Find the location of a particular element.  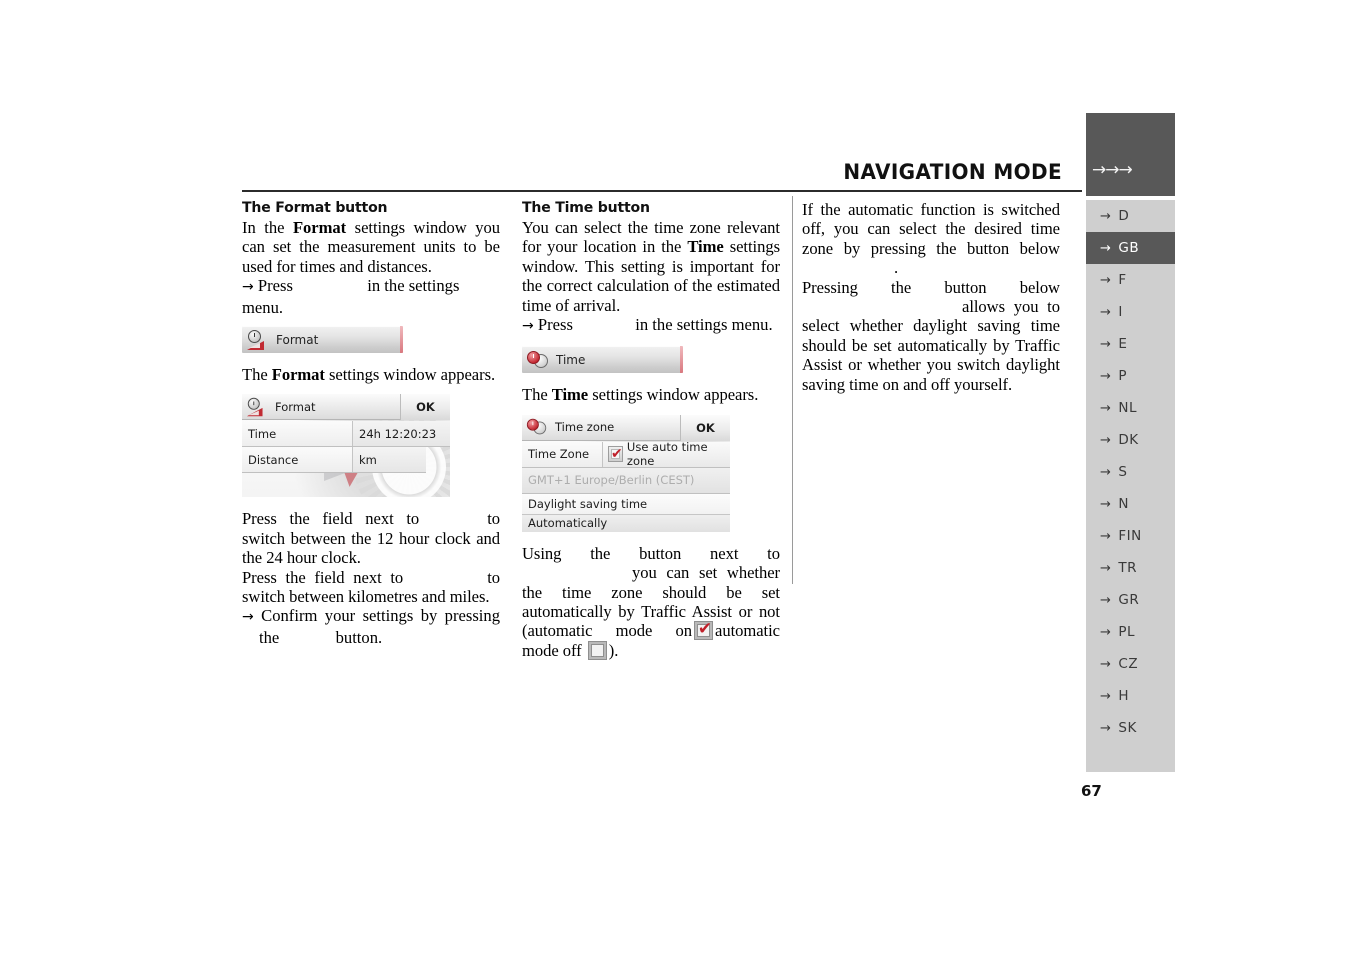

rail-item-label: GR is located at coordinates (1129, 600).